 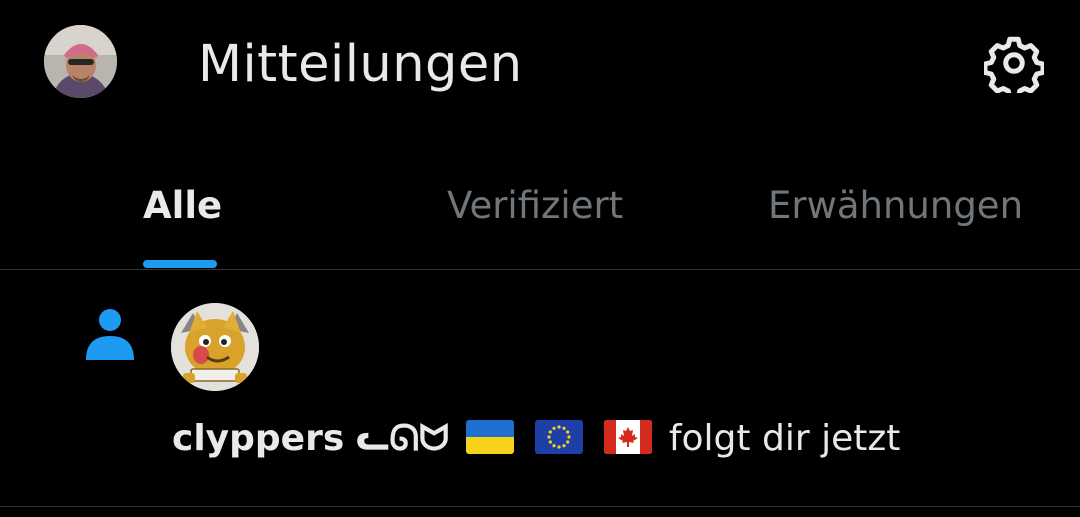 I want to click on tab-all: Alle, so click(x=180, y=209).